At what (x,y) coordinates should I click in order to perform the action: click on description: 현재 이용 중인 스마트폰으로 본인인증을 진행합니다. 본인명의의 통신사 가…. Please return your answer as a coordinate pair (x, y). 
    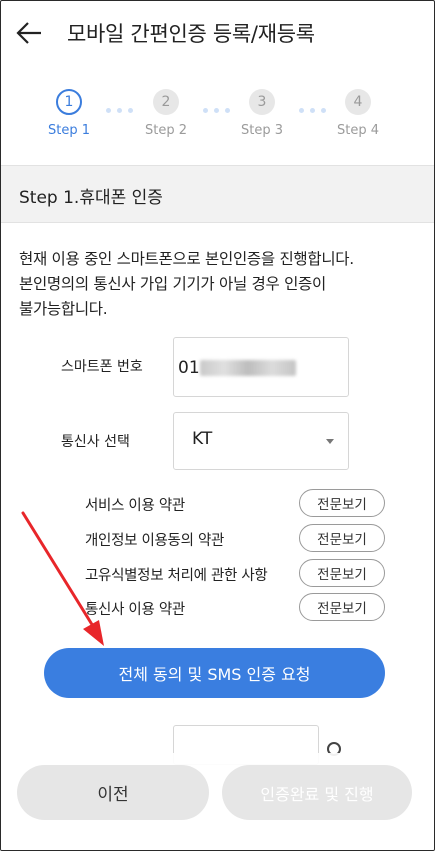
    Looking at the image, I should click on (219, 284).